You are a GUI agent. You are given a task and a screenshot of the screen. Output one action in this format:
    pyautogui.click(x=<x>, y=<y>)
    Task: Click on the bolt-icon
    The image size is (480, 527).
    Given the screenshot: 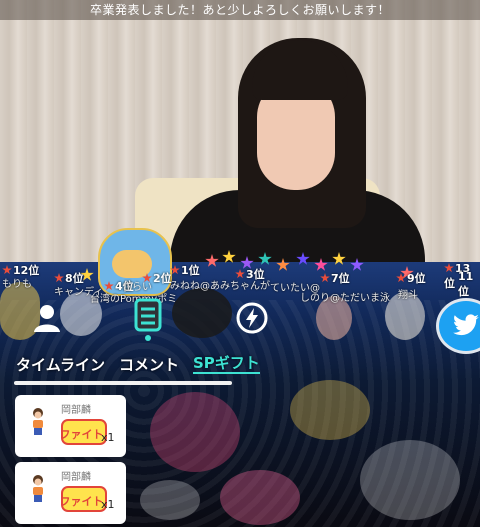 What is the action you would take?
    pyautogui.click(x=252, y=318)
    